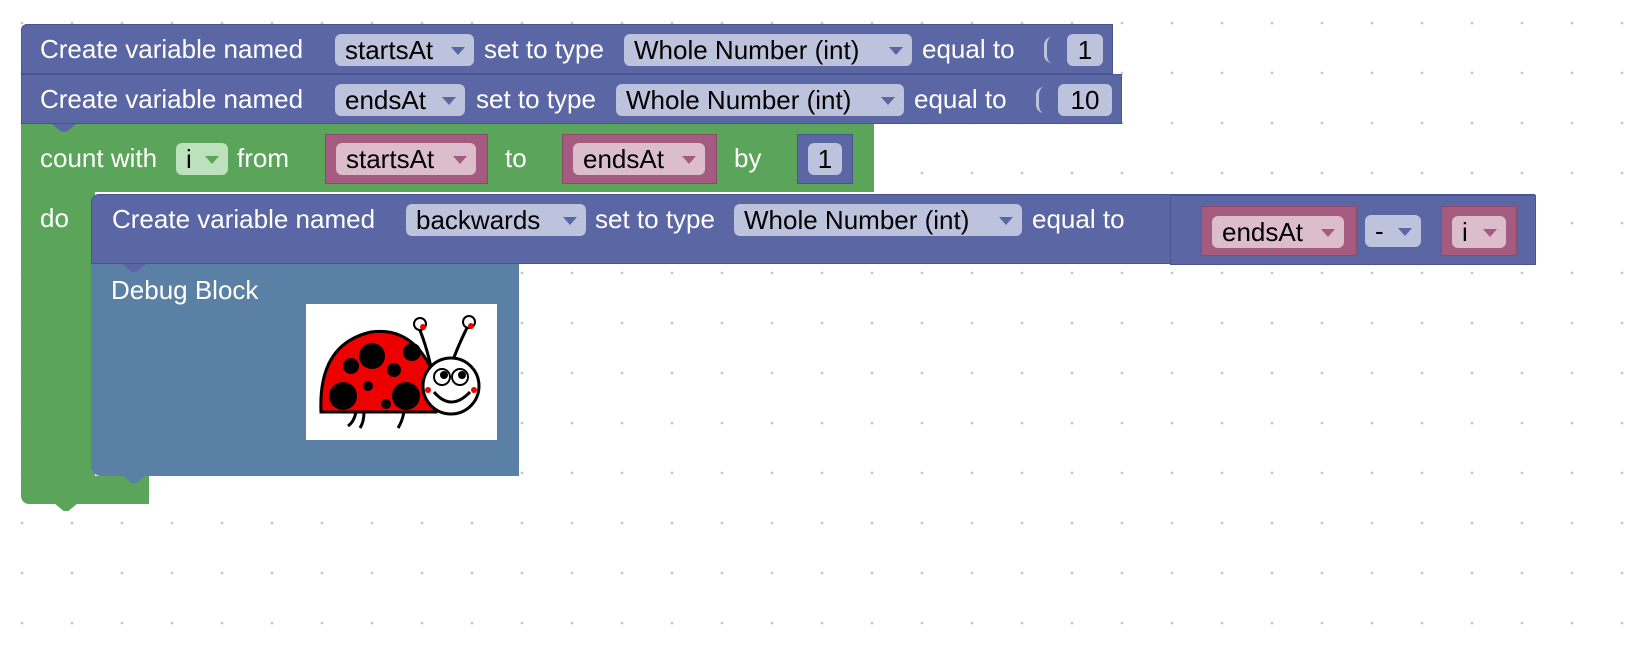 This screenshot has height=656, width=1636. I want to click on variable-name-dropdown: endsAt, so click(400, 100).